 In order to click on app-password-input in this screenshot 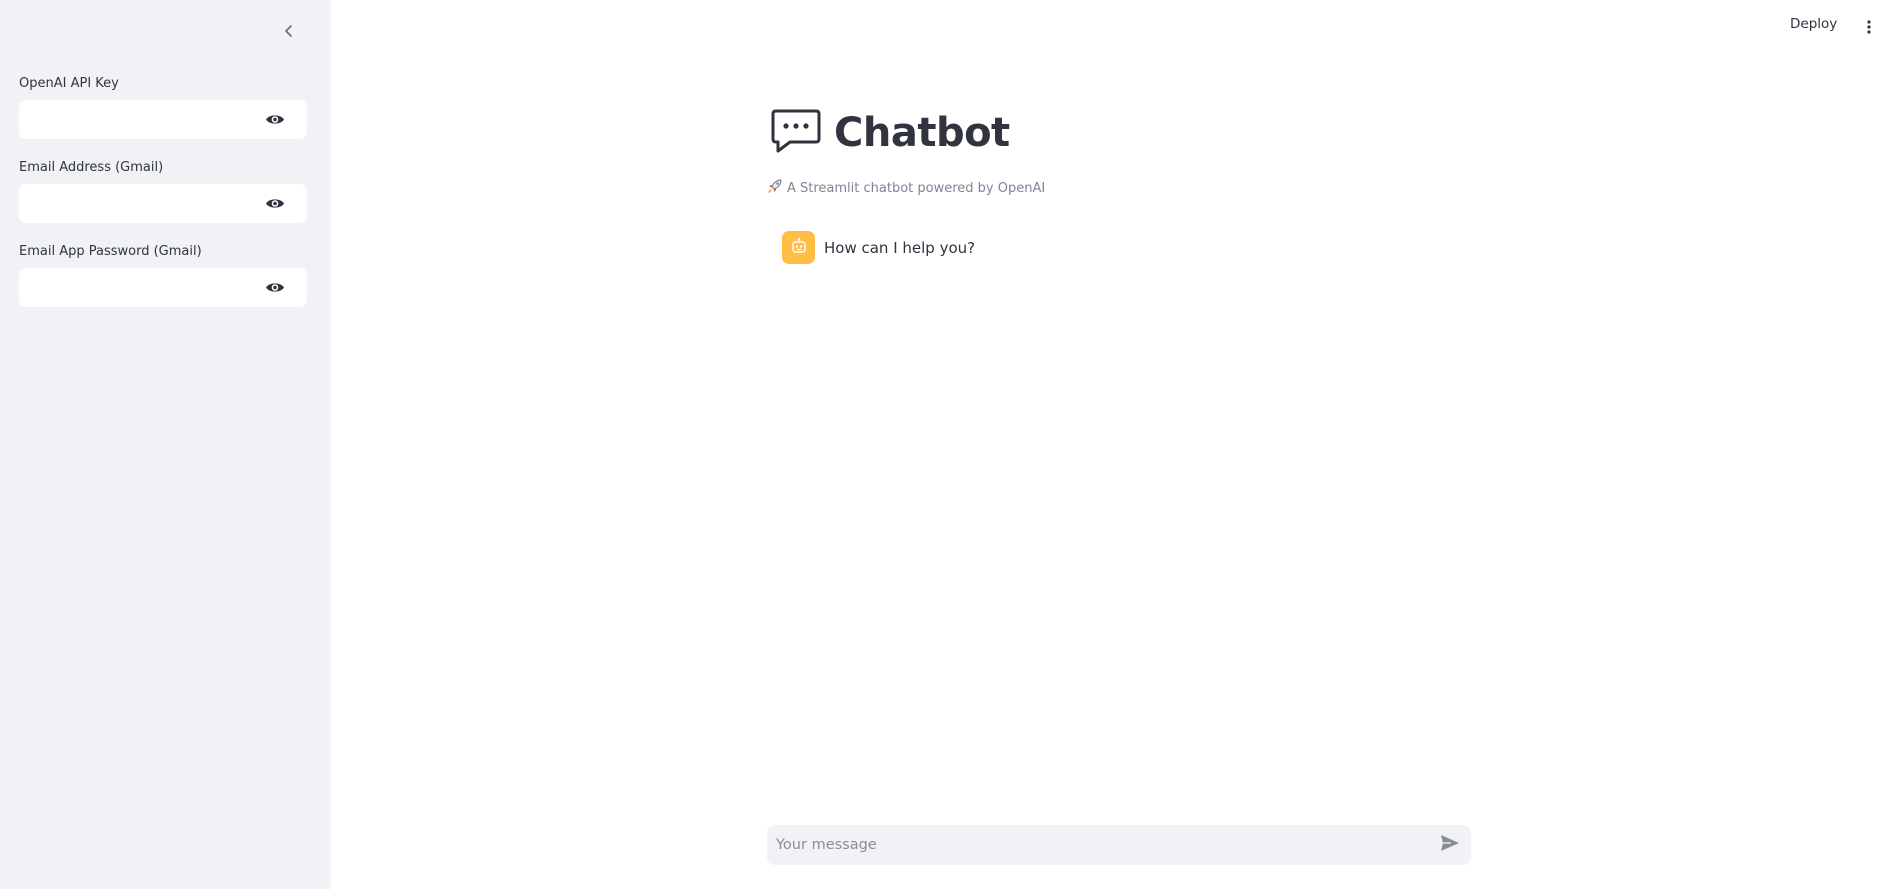, I will do `click(139, 287)`.